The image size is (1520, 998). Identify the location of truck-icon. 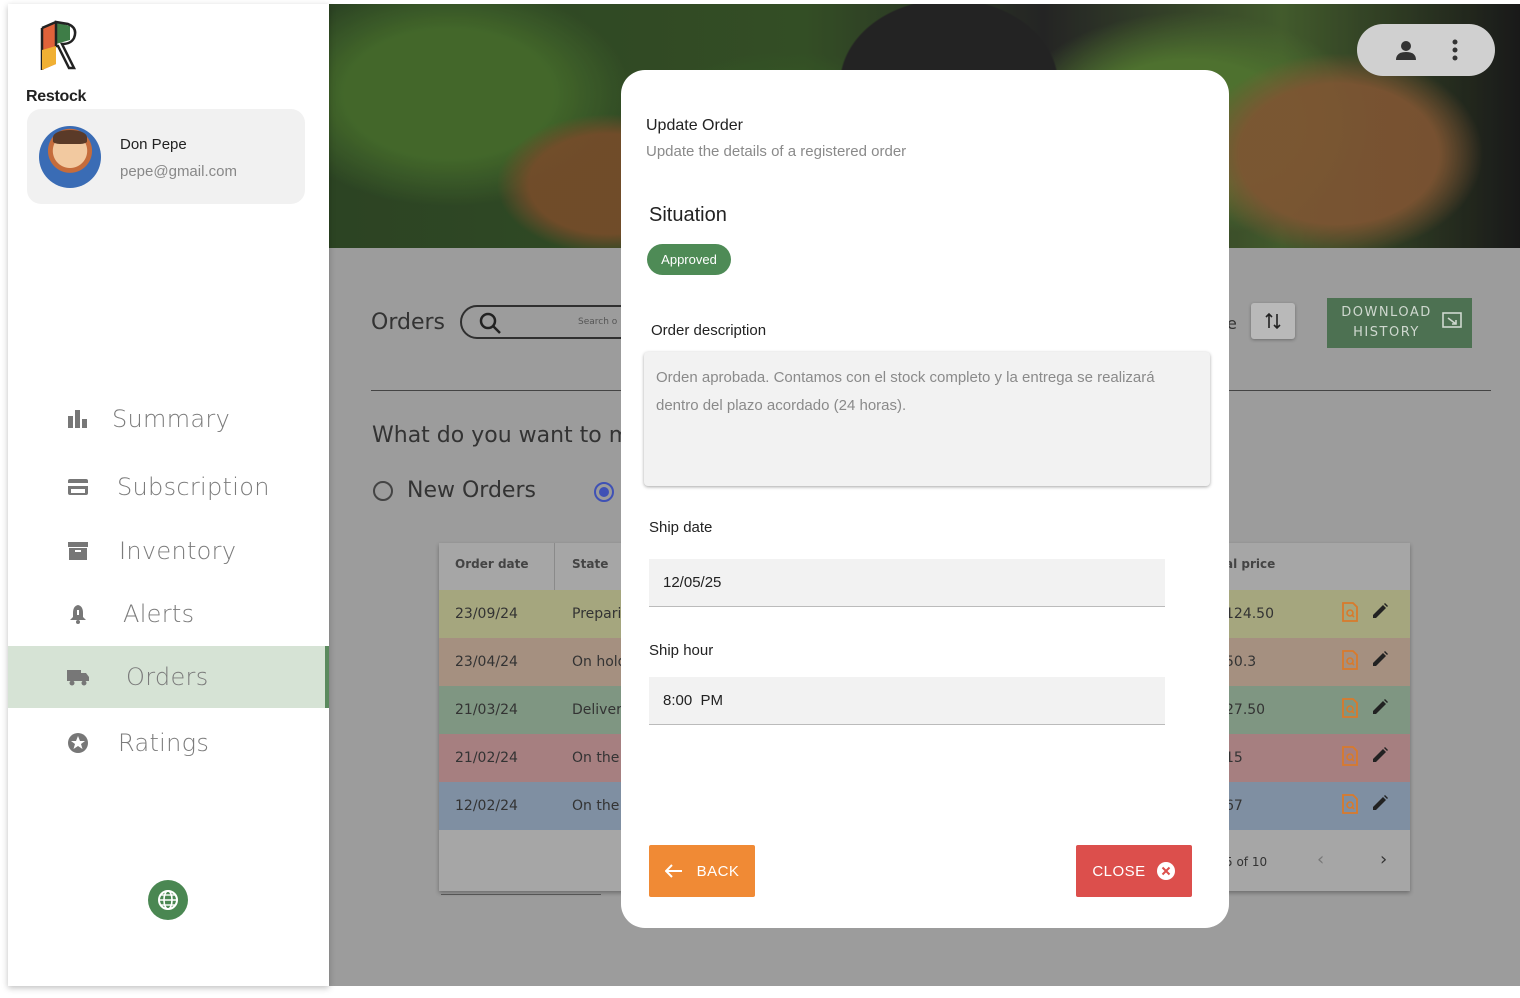
(78, 677).